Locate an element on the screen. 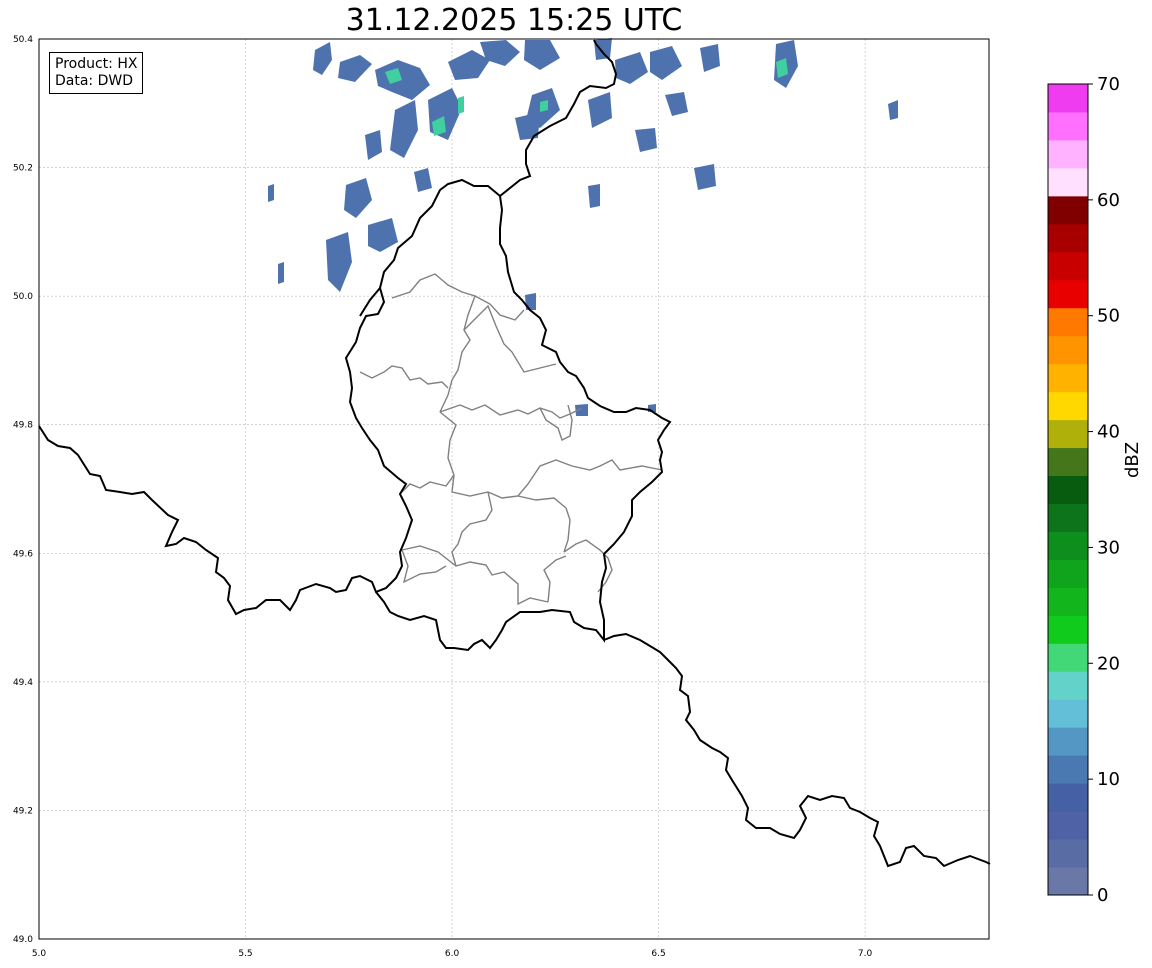  colorbar-bands is located at coordinates (1068, 490).